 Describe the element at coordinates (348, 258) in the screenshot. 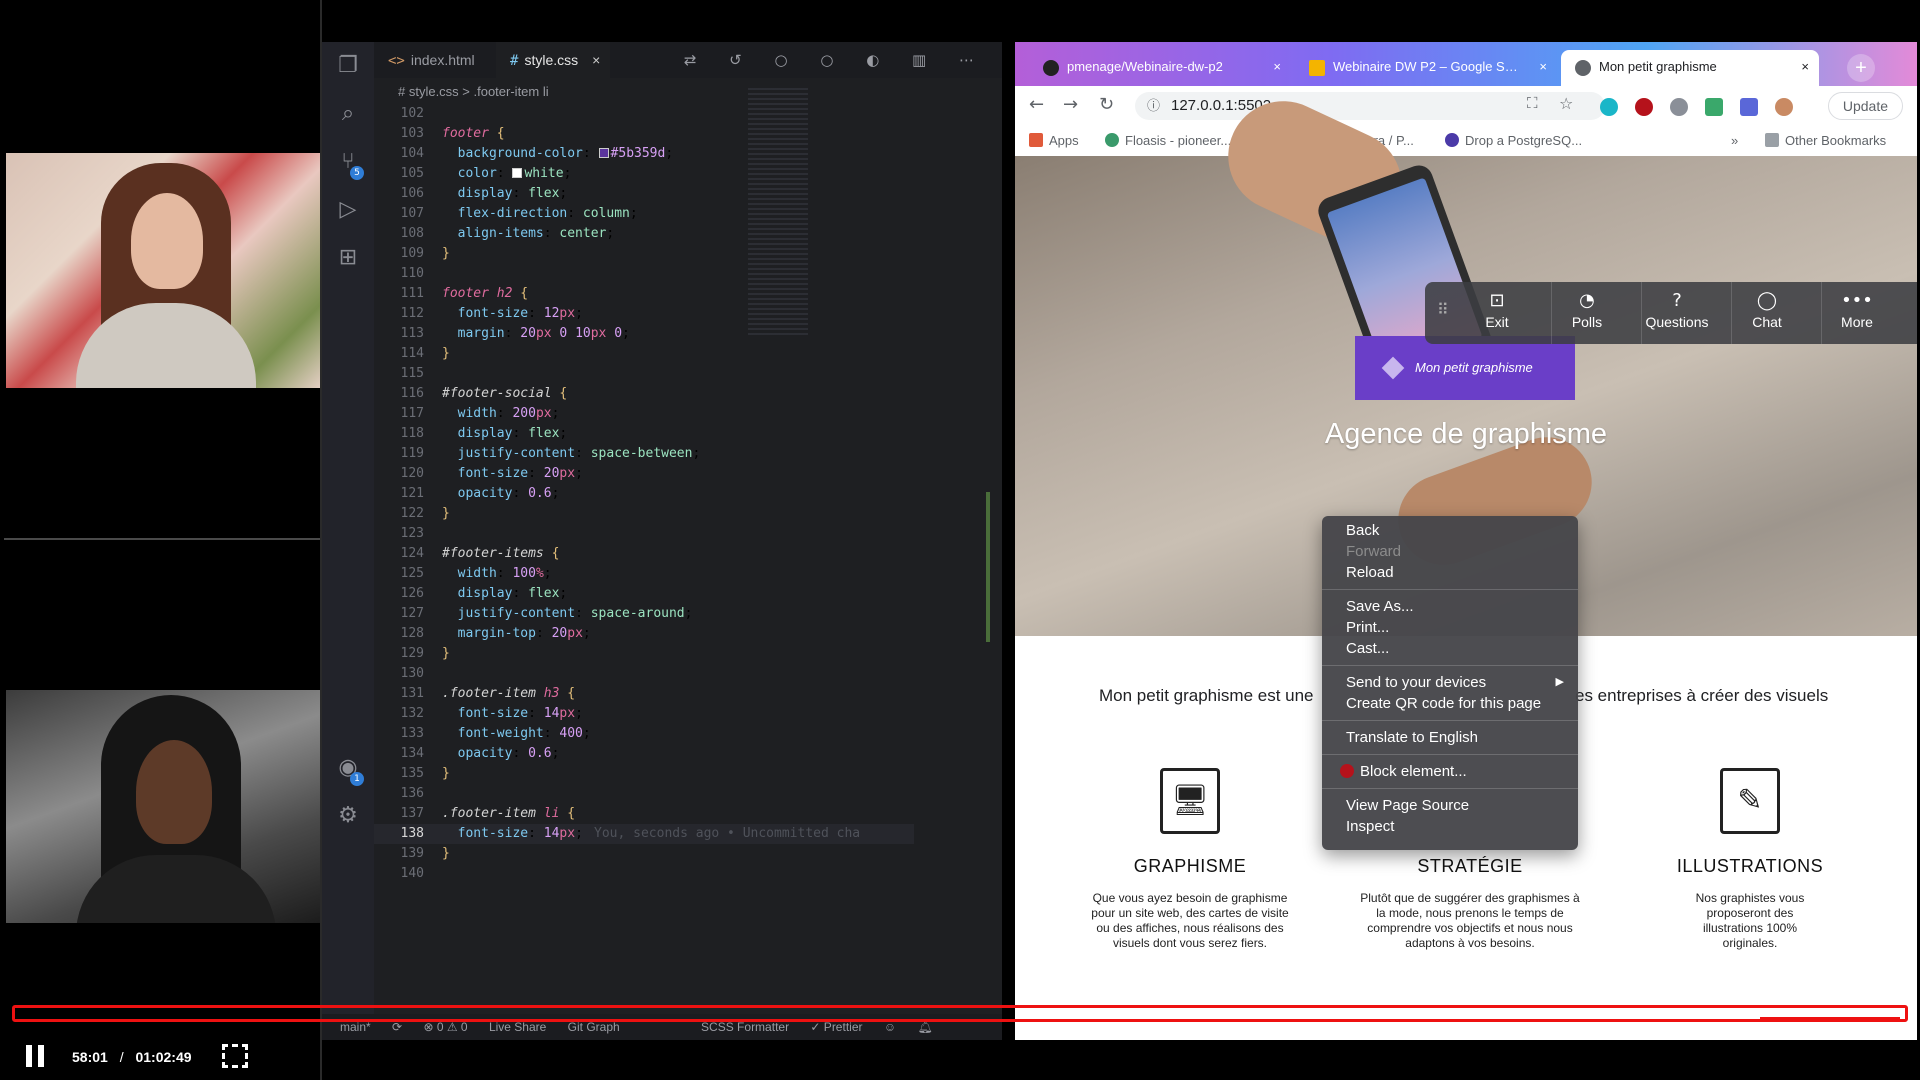

I see `extensions-icon: ⊞` at that location.